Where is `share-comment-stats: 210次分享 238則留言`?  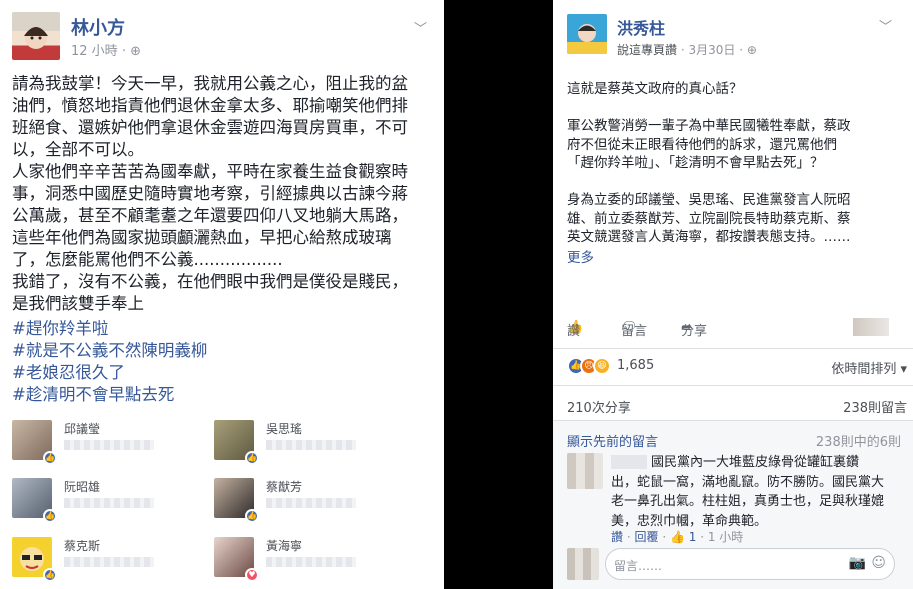
share-comment-stats: 210次分享 238則留言 is located at coordinates (737, 406).